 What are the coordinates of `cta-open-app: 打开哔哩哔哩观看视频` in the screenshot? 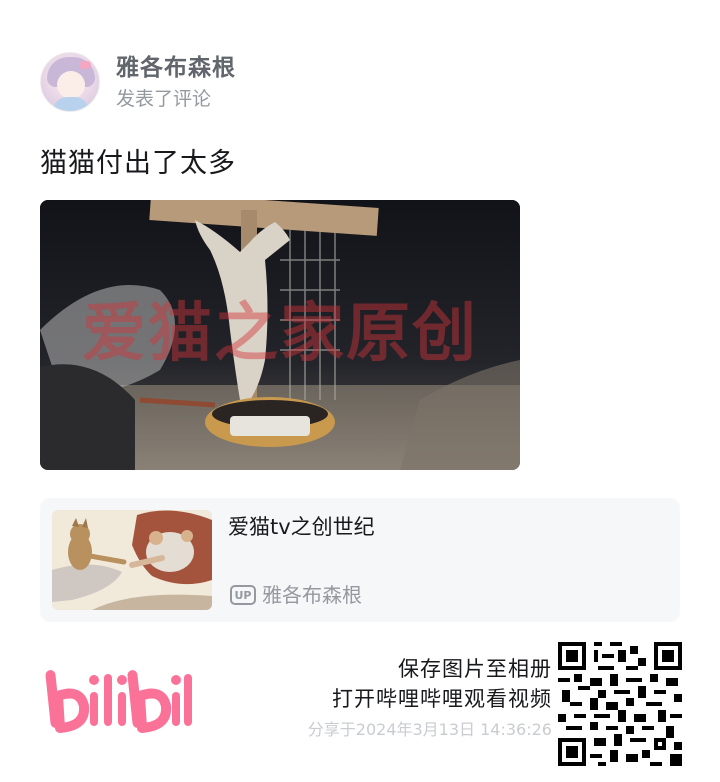 It's located at (442, 699).